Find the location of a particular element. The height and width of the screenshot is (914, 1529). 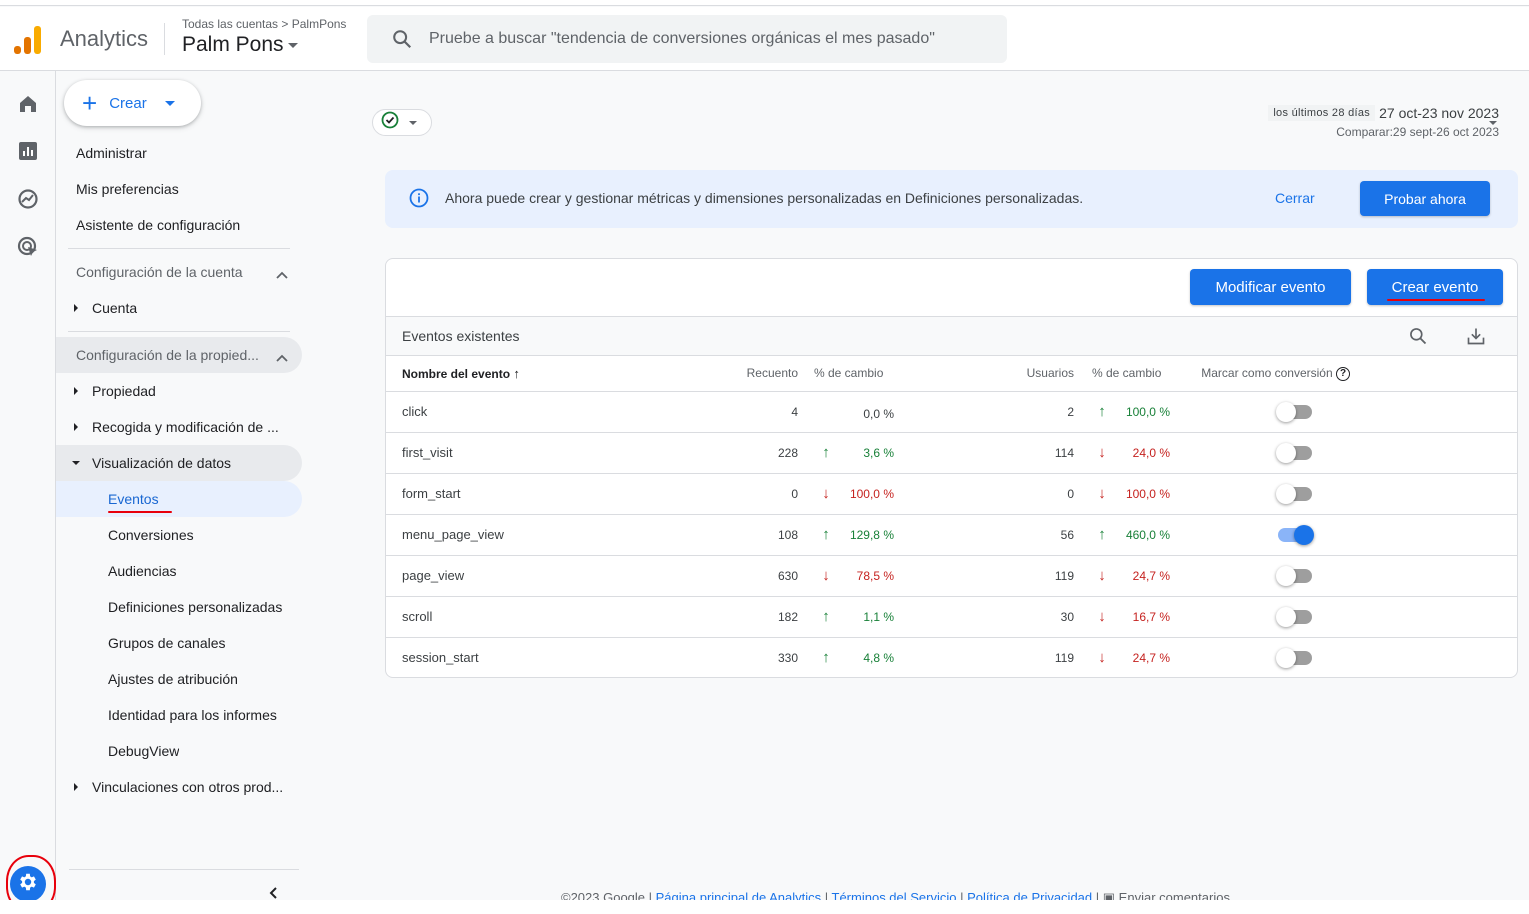

nav-item-preferencias: Mis preferencias is located at coordinates (179, 189).